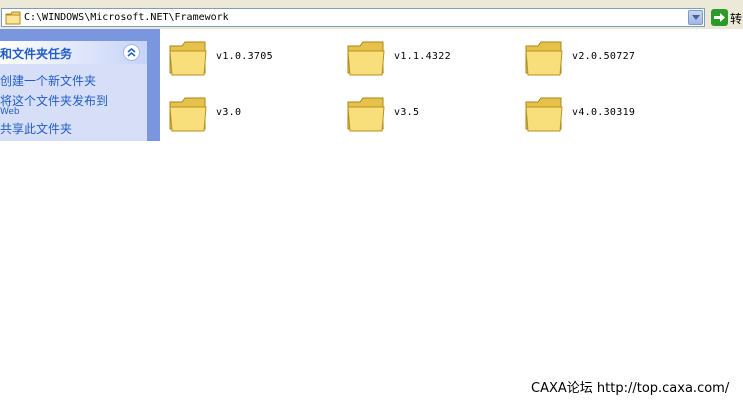  I want to click on folder-name: v3.5, so click(407, 112).